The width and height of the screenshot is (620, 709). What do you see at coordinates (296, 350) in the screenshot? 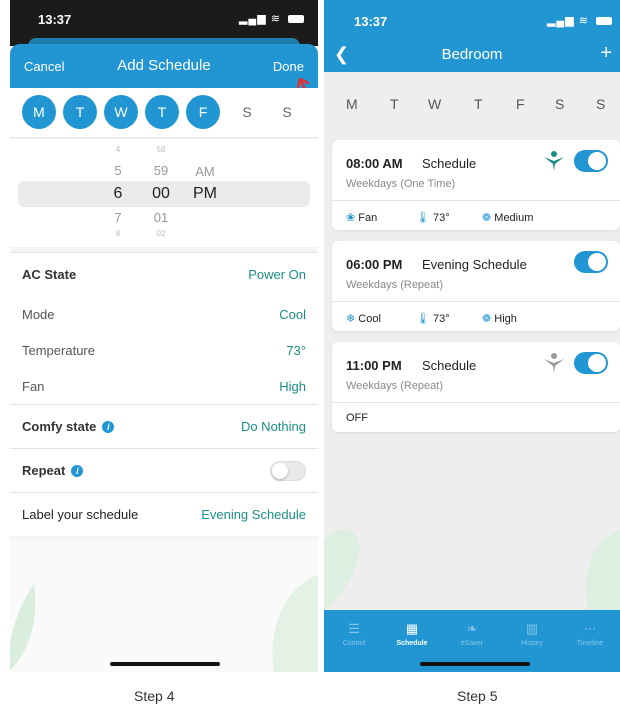
I see `temperature-value: 73°` at bounding box center [296, 350].